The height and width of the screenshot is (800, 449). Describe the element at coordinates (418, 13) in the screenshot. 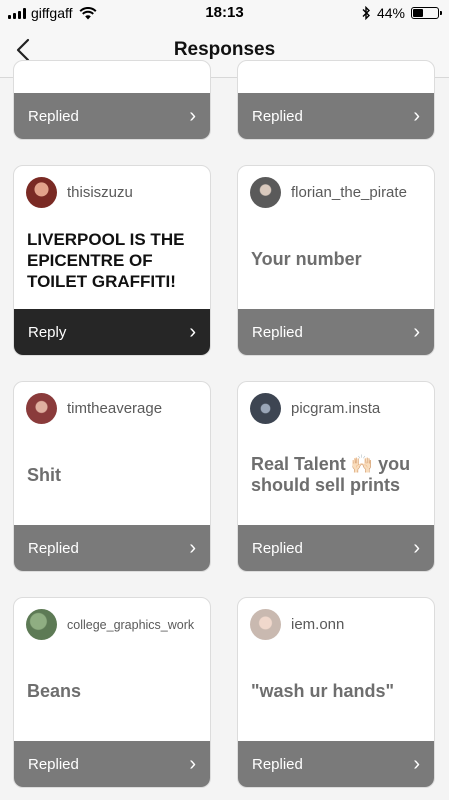

I see `battery-fill` at that location.